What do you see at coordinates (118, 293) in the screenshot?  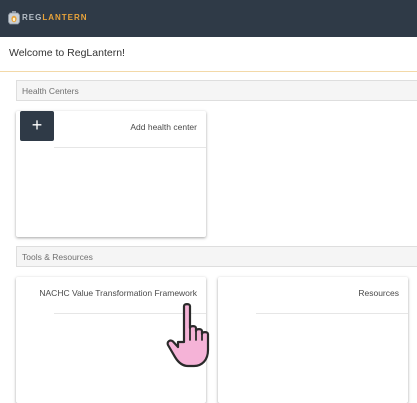 I see `nachc-framework-title: NACHC Value Transformation Framework` at bounding box center [118, 293].